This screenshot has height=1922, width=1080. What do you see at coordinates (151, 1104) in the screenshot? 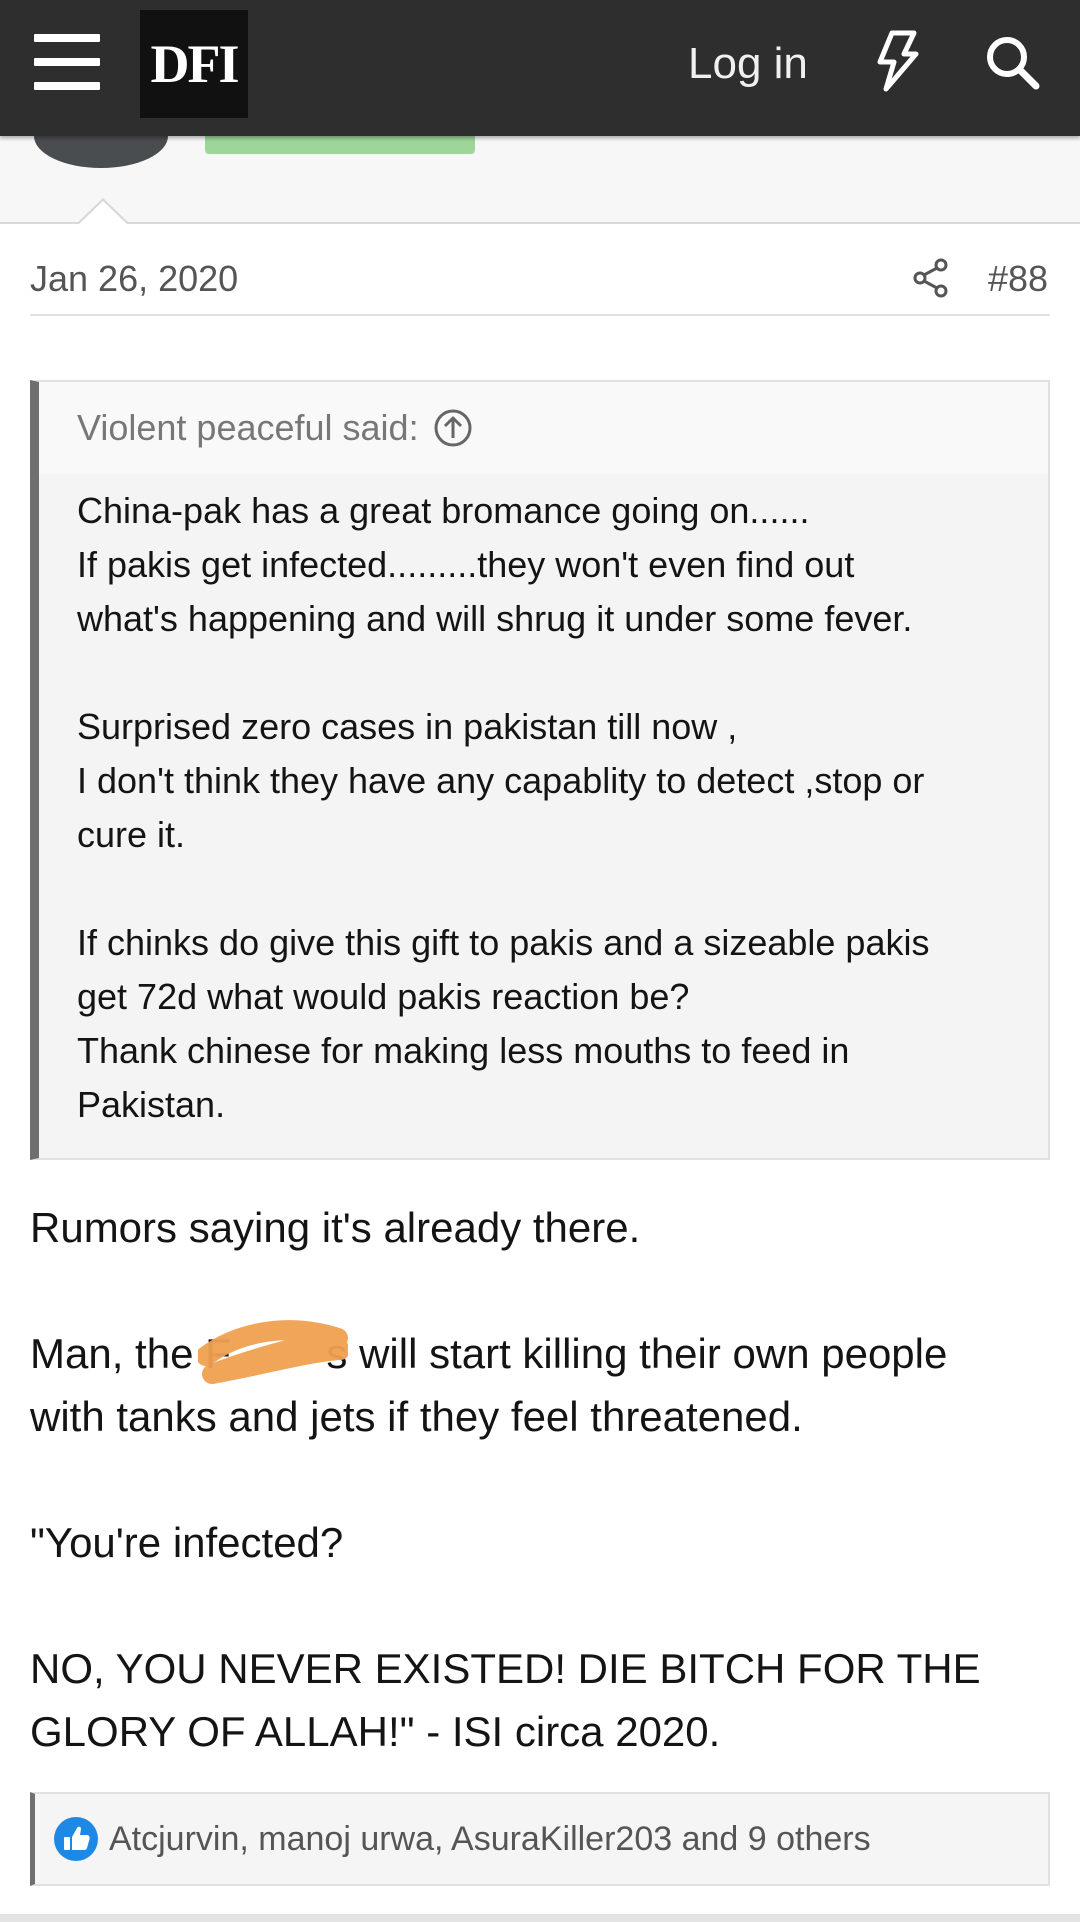
I see `quote-line: Pakistan.` at bounding box center [151, 1104].